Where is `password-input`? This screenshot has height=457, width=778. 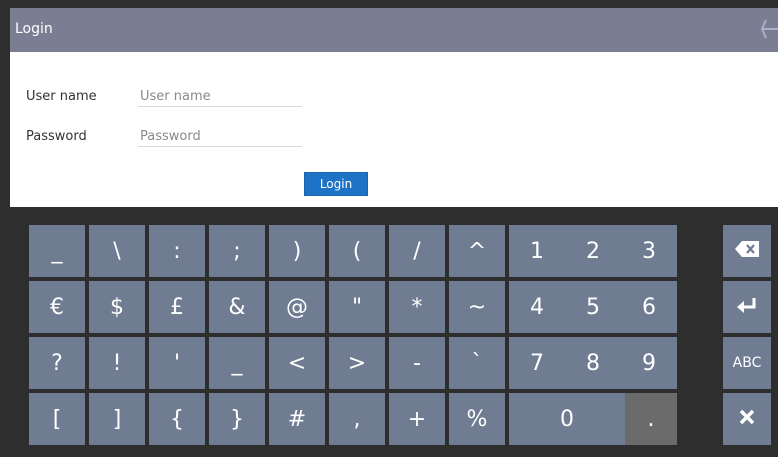 password-input is located at coordinates (220, 136).